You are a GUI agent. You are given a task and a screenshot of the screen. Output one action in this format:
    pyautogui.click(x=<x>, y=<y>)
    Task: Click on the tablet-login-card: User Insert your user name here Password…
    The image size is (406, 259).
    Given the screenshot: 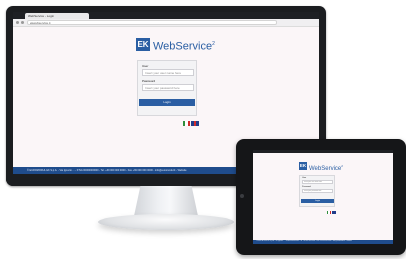 What is the action you would take?
    pyautogui.click(x=317, y=191)
    